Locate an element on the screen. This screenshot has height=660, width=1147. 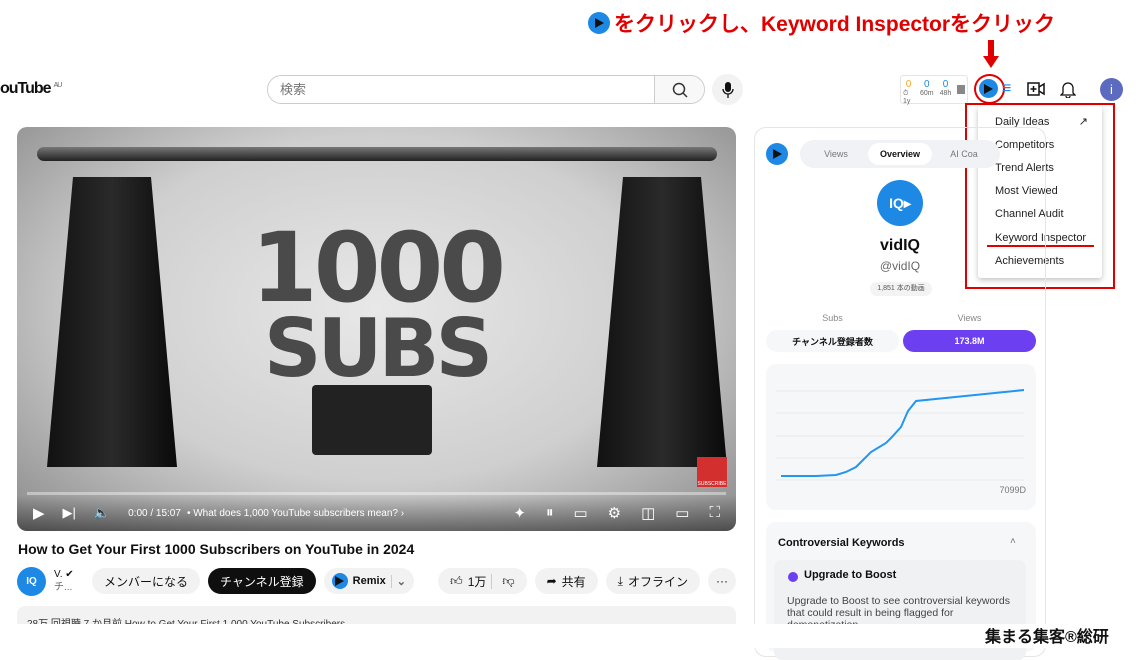
stat-label: ⏱1y is located at coordinates (907, 97).